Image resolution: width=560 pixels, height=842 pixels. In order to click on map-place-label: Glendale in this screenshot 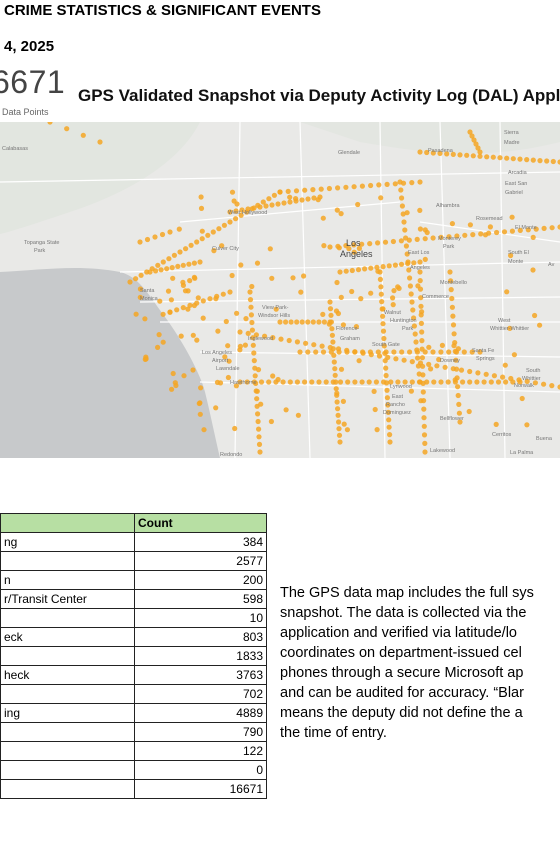, I will do `click(349, 153)`.